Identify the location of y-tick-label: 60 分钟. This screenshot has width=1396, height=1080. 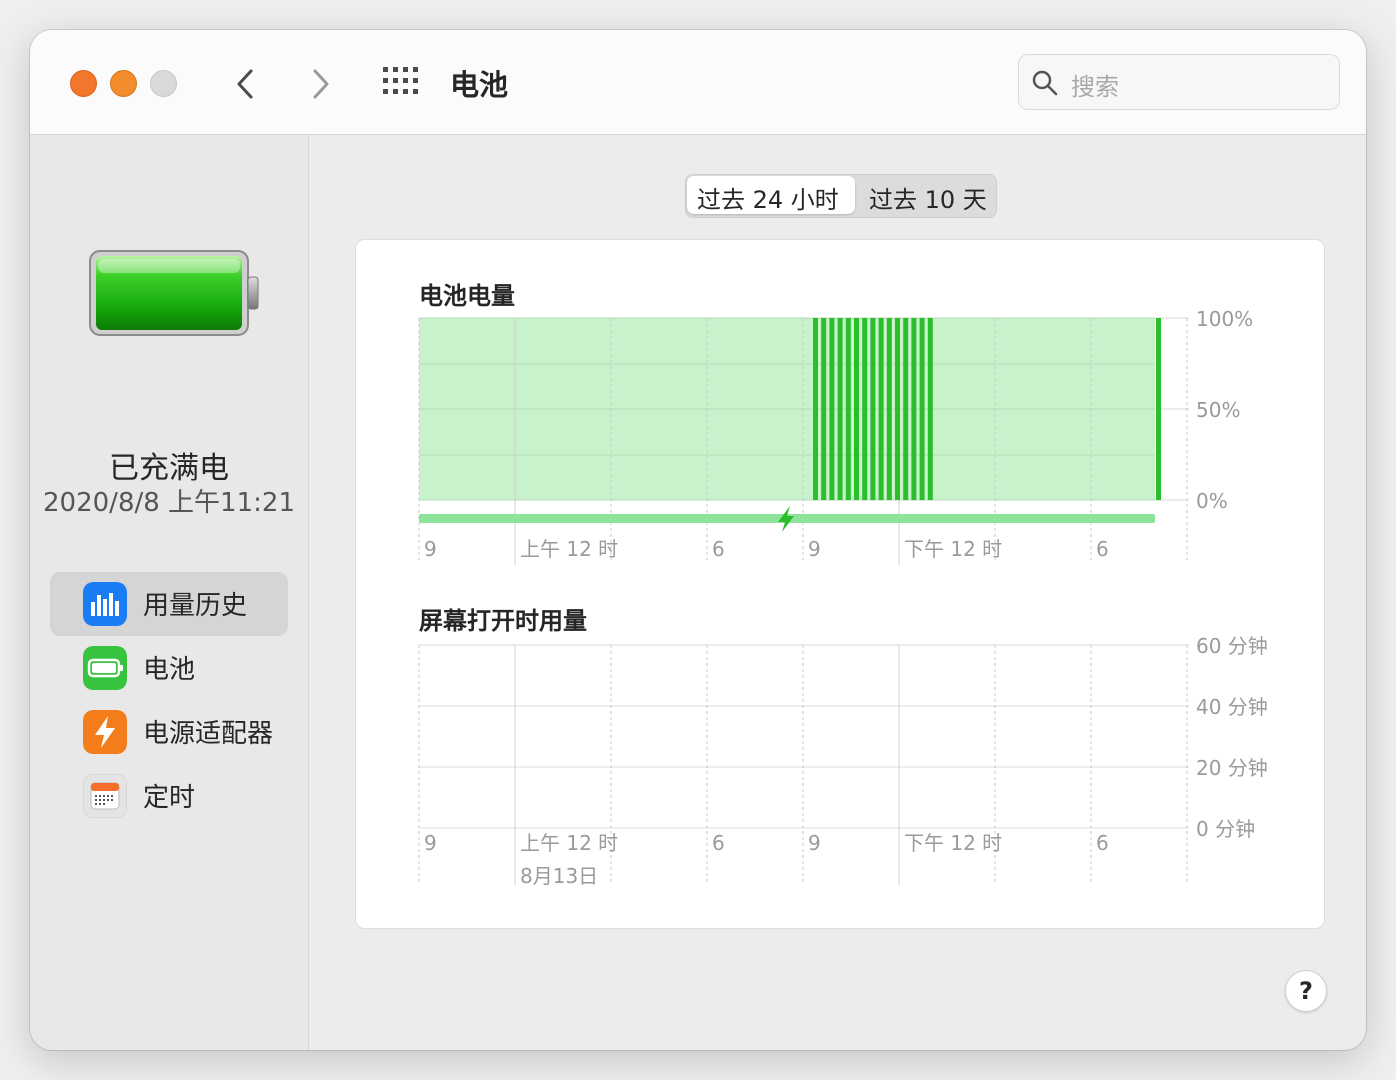
(1232, 646).